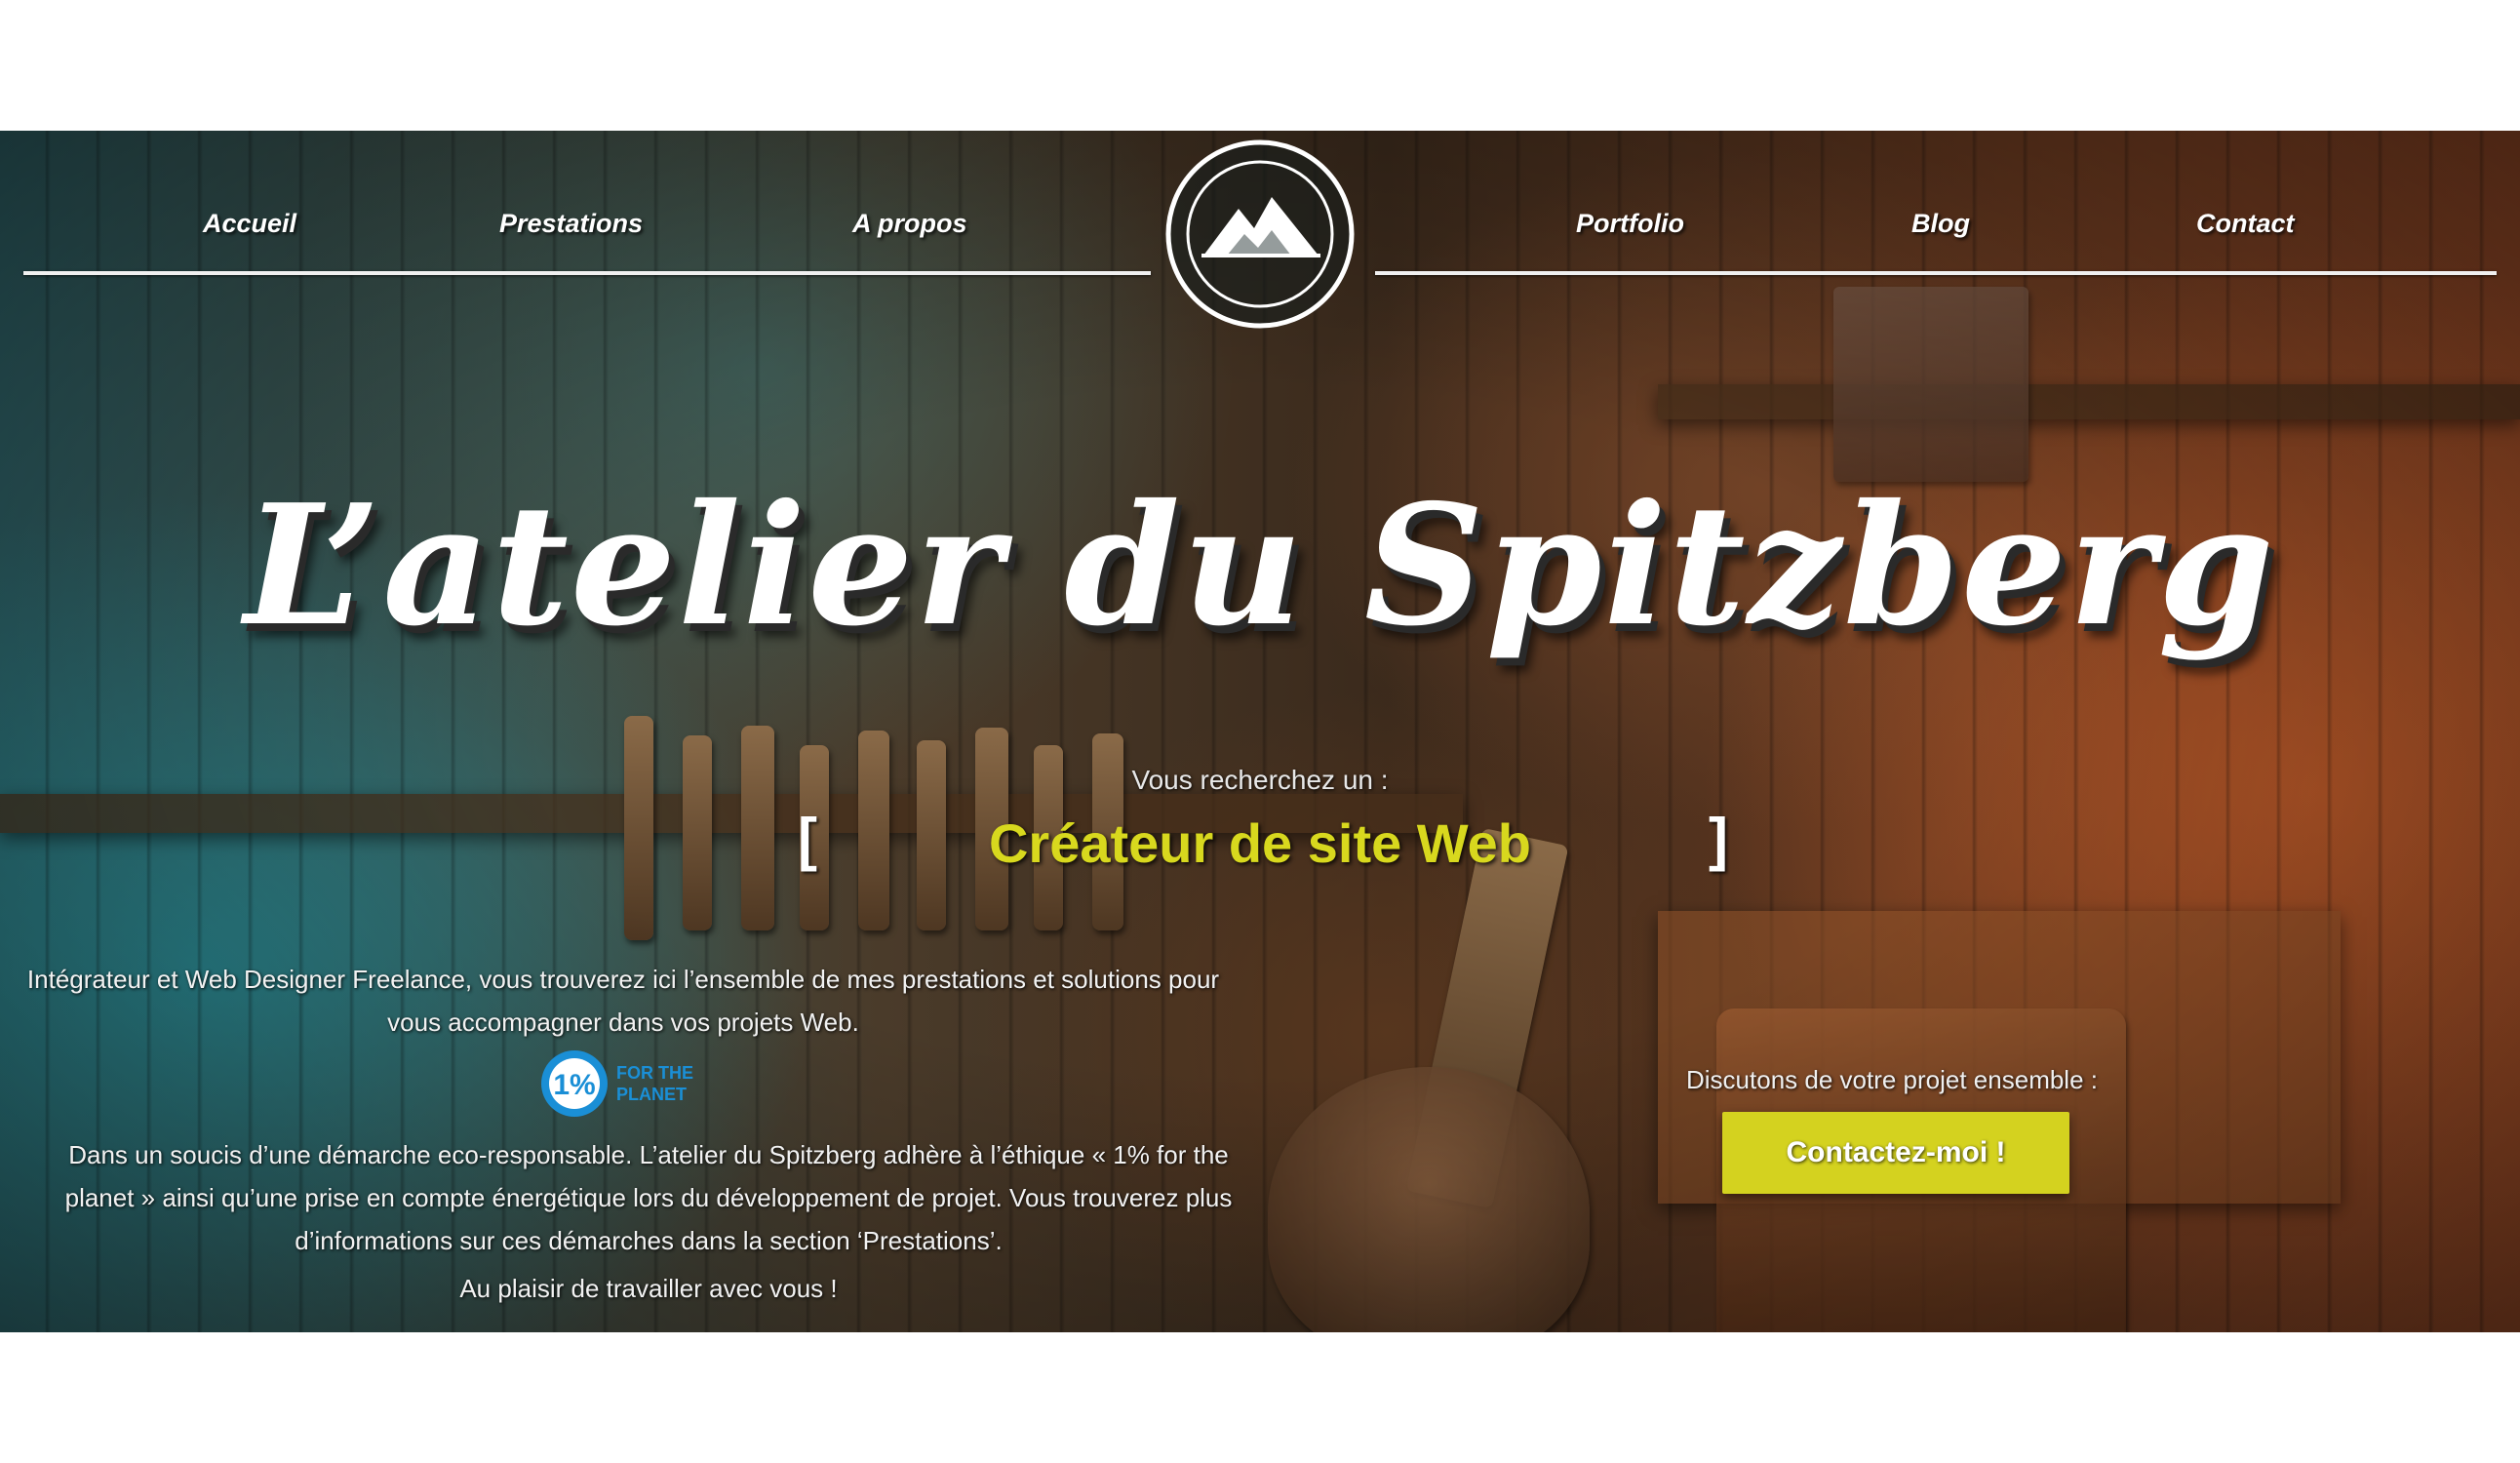 Image resolution: width=2520 pixels, height=1463 pixels. What do you see at coordinates (1260, 780) in the screenshot?
I see `search-prompt-label: Vous recherchez un :` at bounding box center [1260, 780].